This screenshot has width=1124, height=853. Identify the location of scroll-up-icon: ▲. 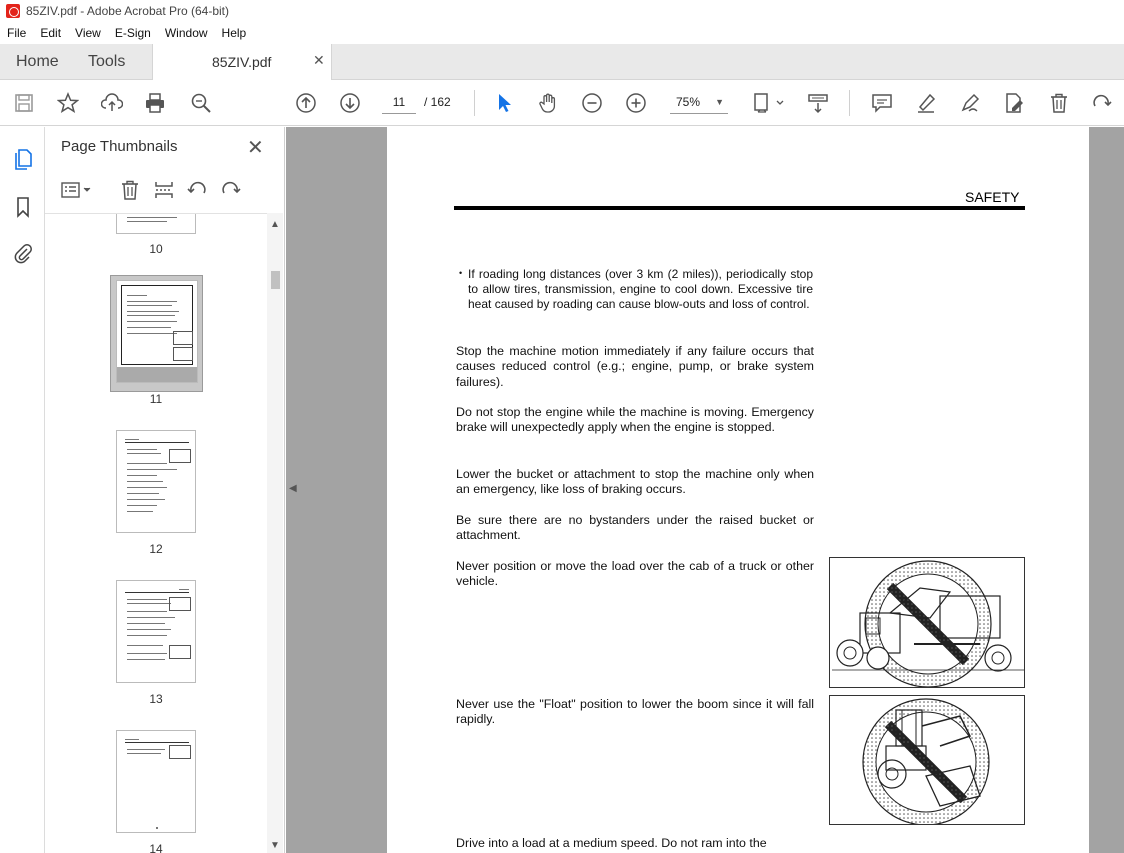
(275, 224).